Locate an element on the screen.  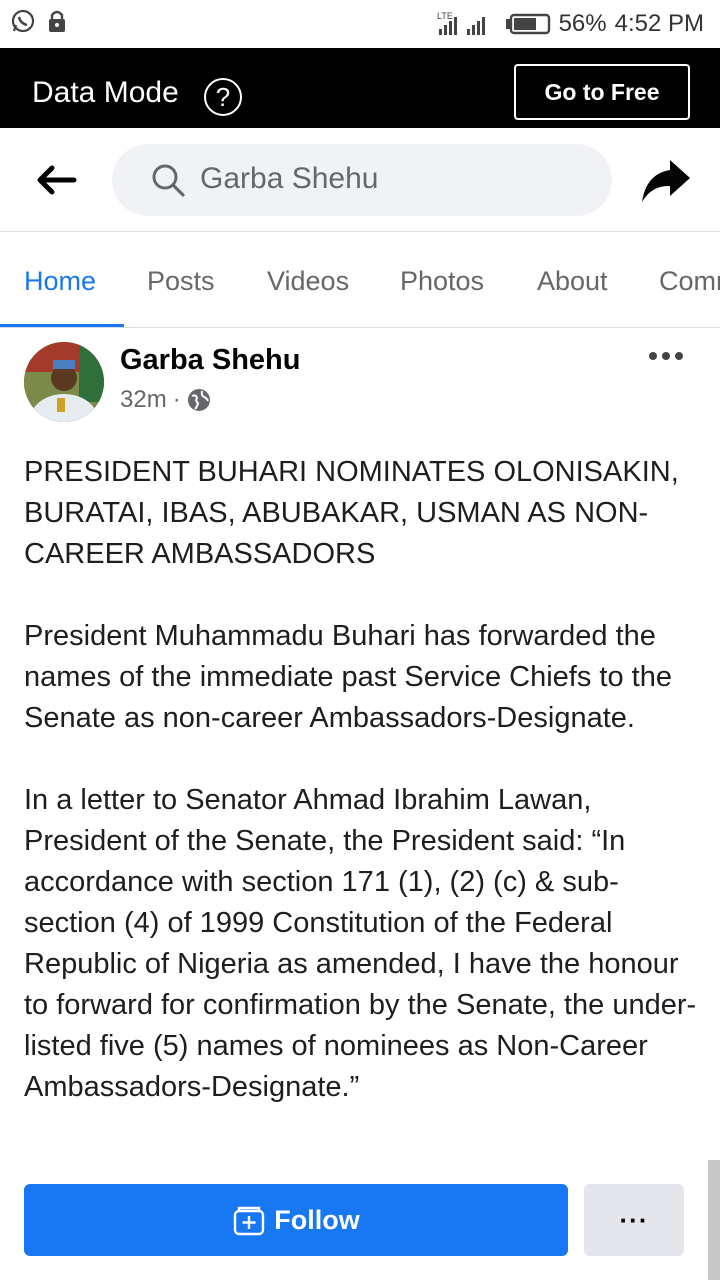
lock-icon is located at coordinates (57, 21).